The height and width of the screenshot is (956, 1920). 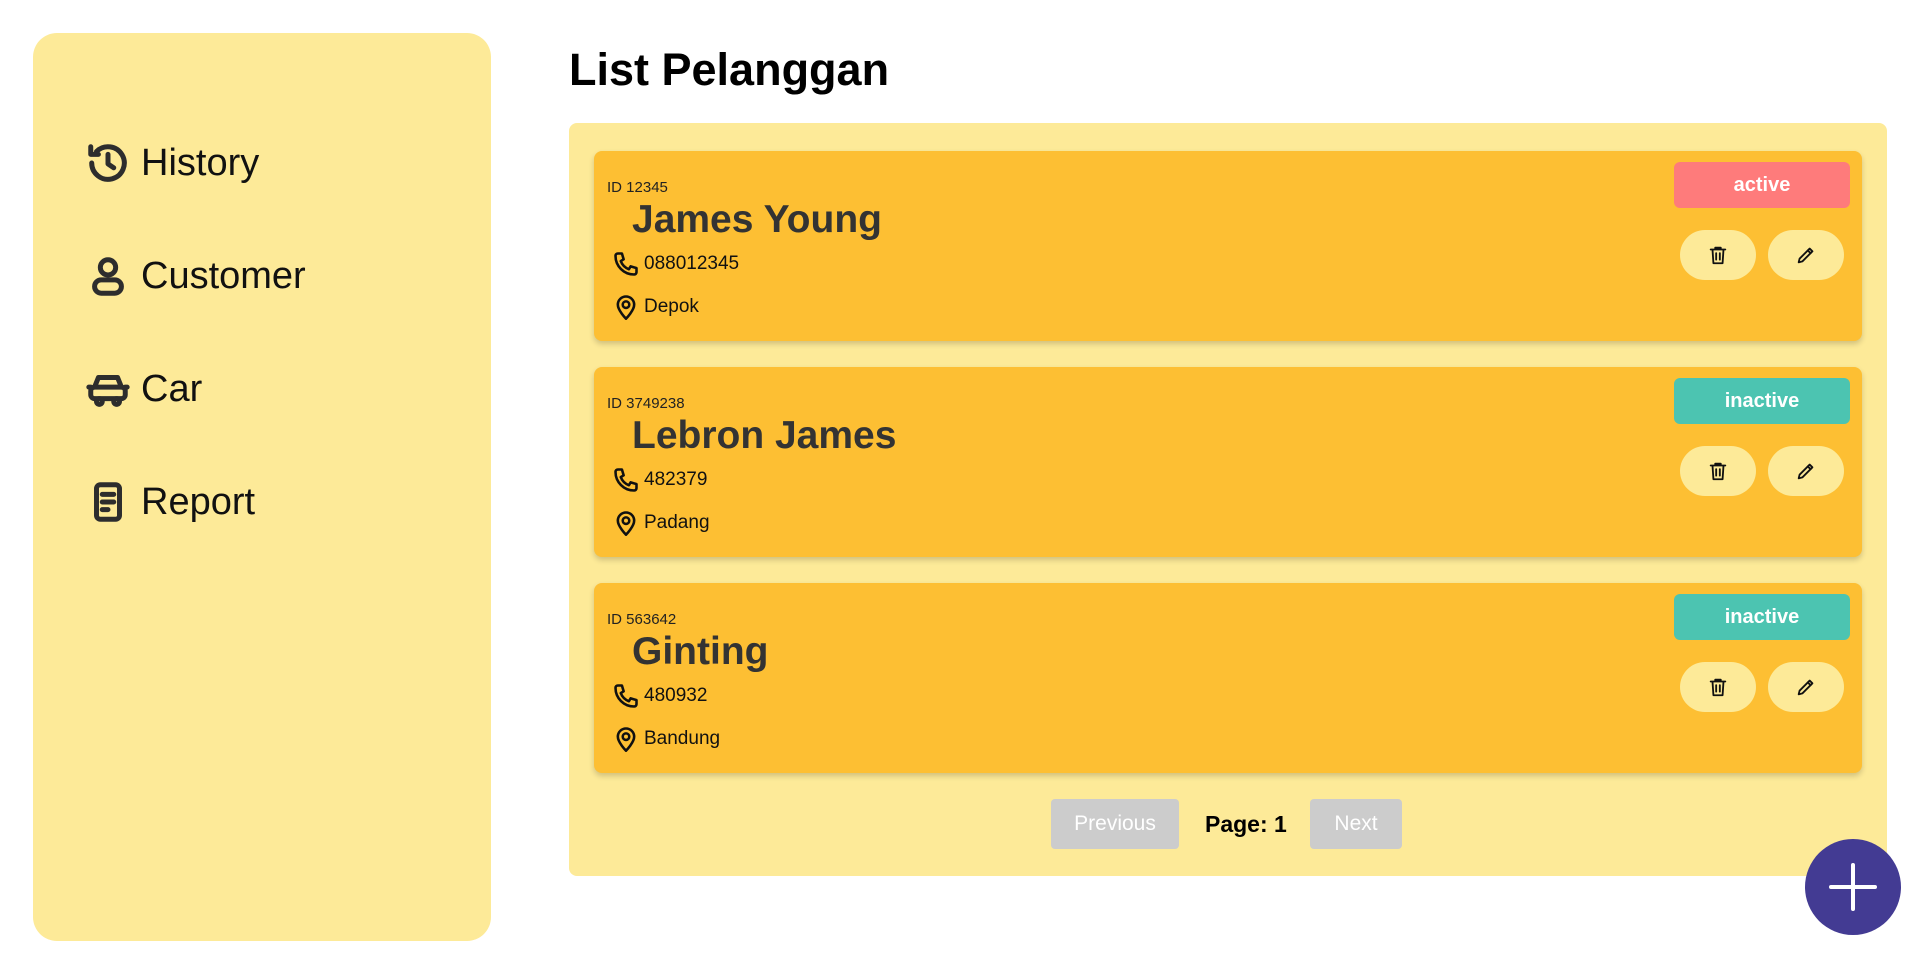 I want to click on customer-city: Bandung, so click(x=682, y=738).